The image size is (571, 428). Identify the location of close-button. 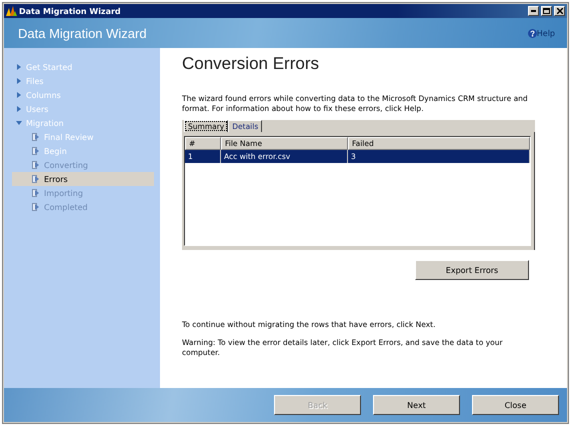
(559, 11).